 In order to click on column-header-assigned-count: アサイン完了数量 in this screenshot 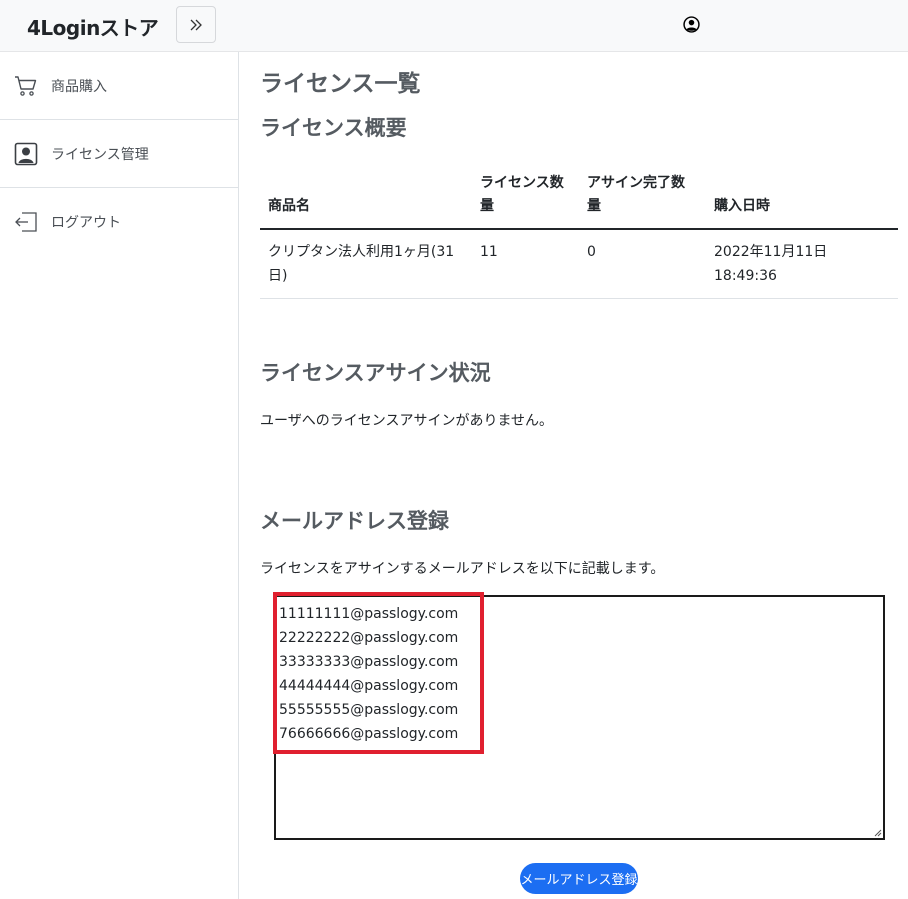, I will do `click(642, 199)`.